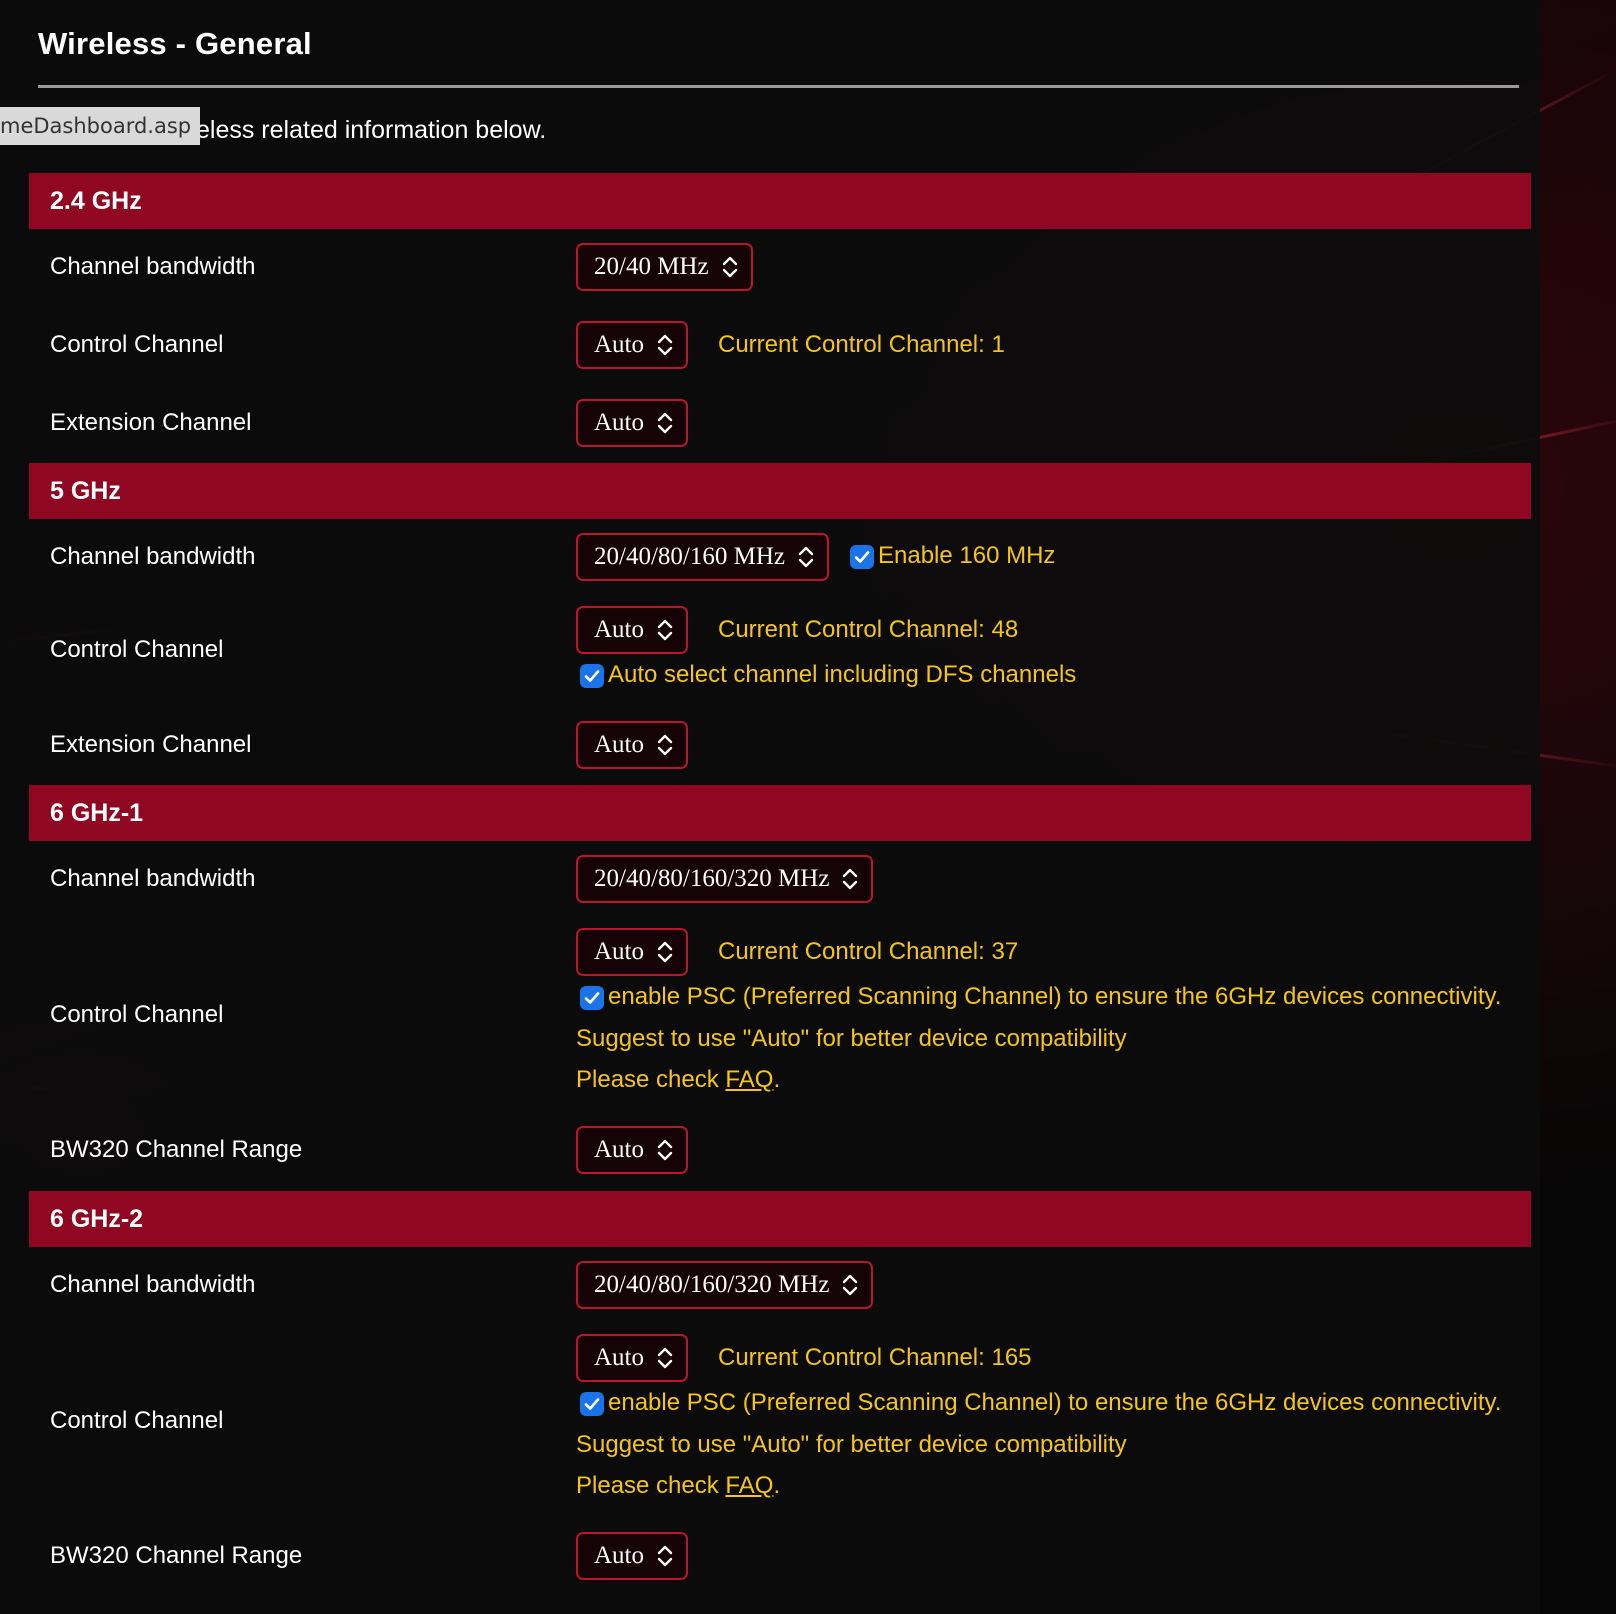 This screenshot has width=1616, height=1614. What do you see at coordinates (780, 813) in the screenshot?
I see `section-header-6ghz-1: 6 GHz-1` at bounding box center [780, 813].